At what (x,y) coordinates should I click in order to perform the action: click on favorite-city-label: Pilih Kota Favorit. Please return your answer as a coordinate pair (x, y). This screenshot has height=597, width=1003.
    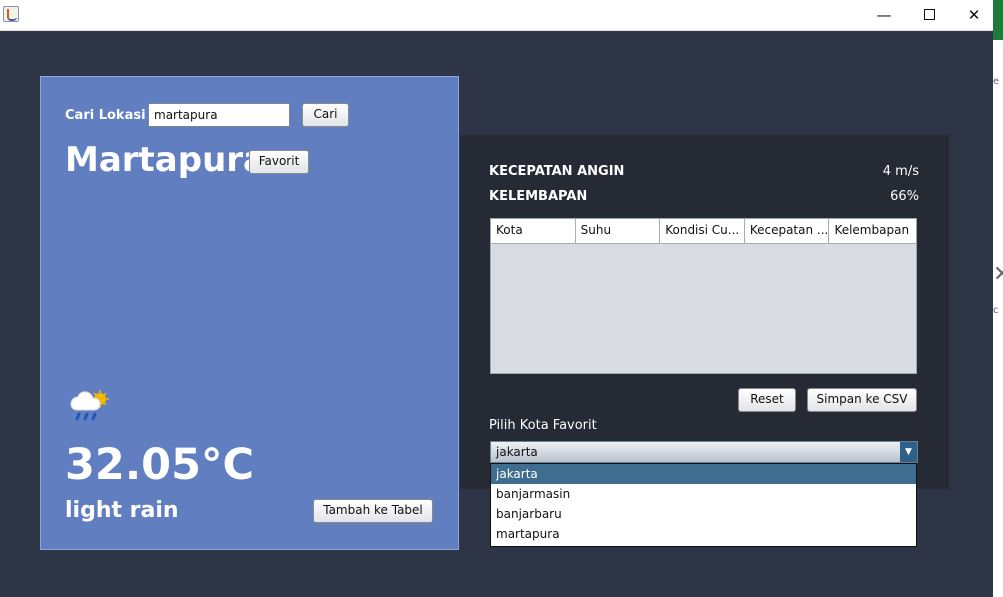
    Looking at the image, I should click on (543, 425).